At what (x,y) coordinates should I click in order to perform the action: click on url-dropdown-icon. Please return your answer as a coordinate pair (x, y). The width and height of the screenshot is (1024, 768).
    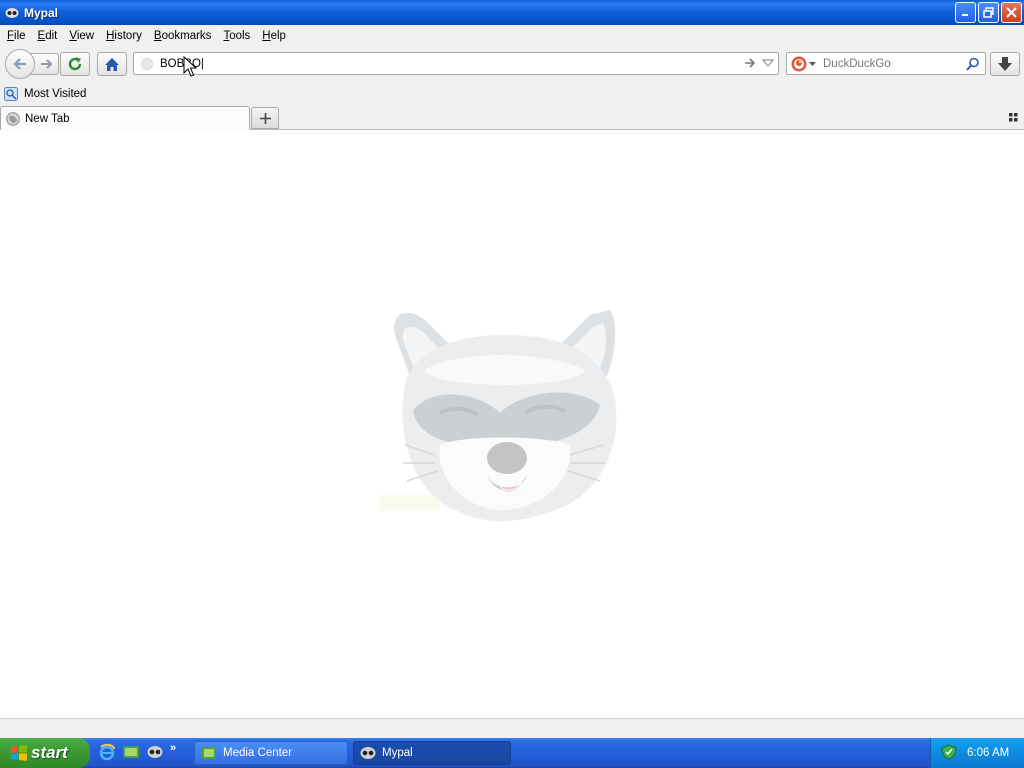
    Looking at the image, I should click on (768, 64).